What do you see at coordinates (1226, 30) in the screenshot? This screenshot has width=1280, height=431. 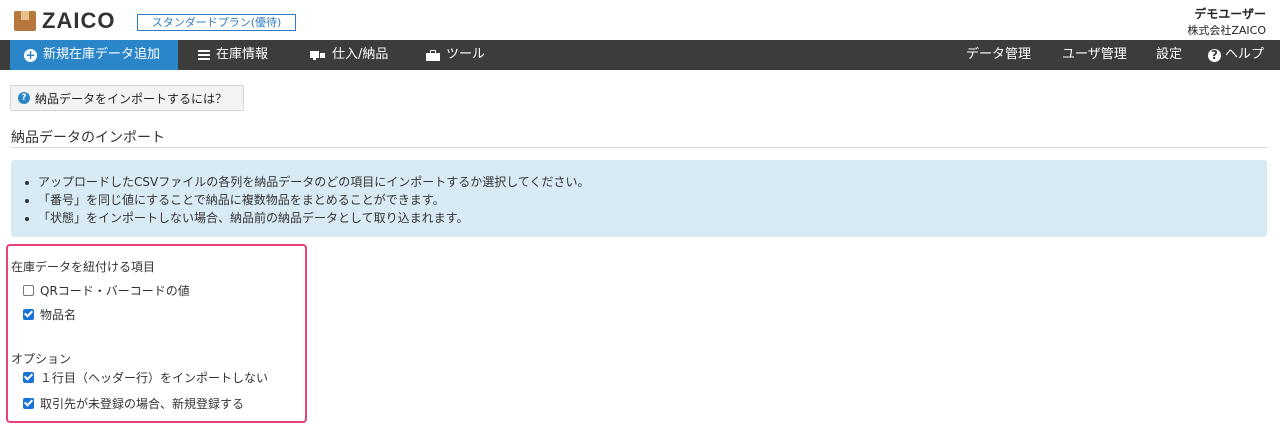 I see `company-name: 株式会社ZAICO` at bounding box center [1226, 30].